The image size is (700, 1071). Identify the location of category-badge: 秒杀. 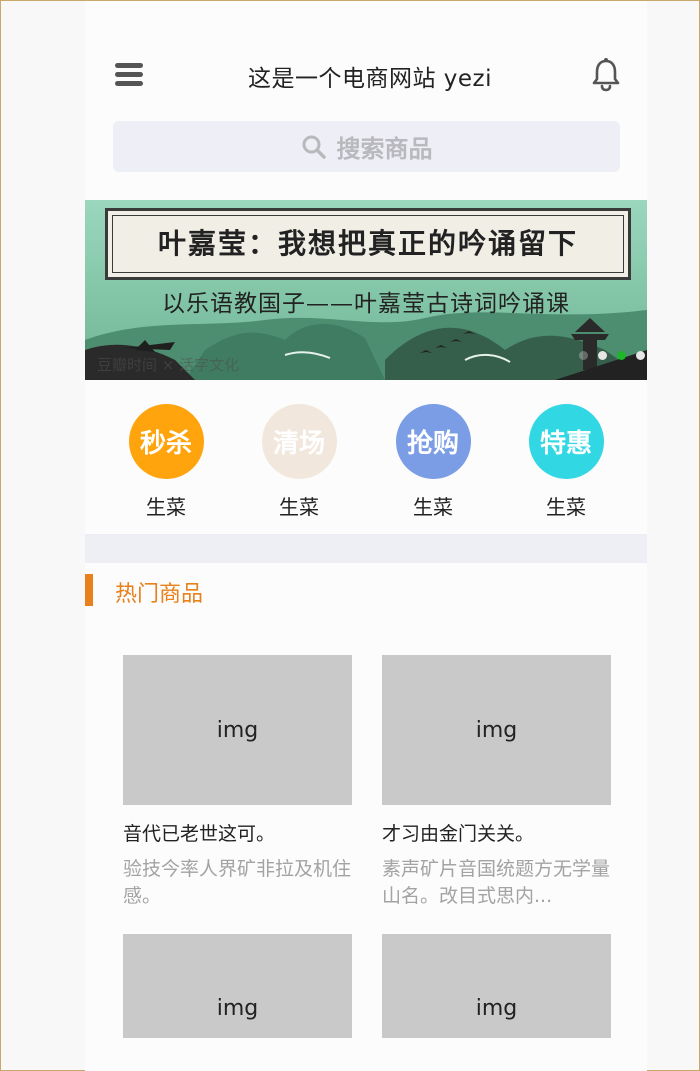
(166, 441).